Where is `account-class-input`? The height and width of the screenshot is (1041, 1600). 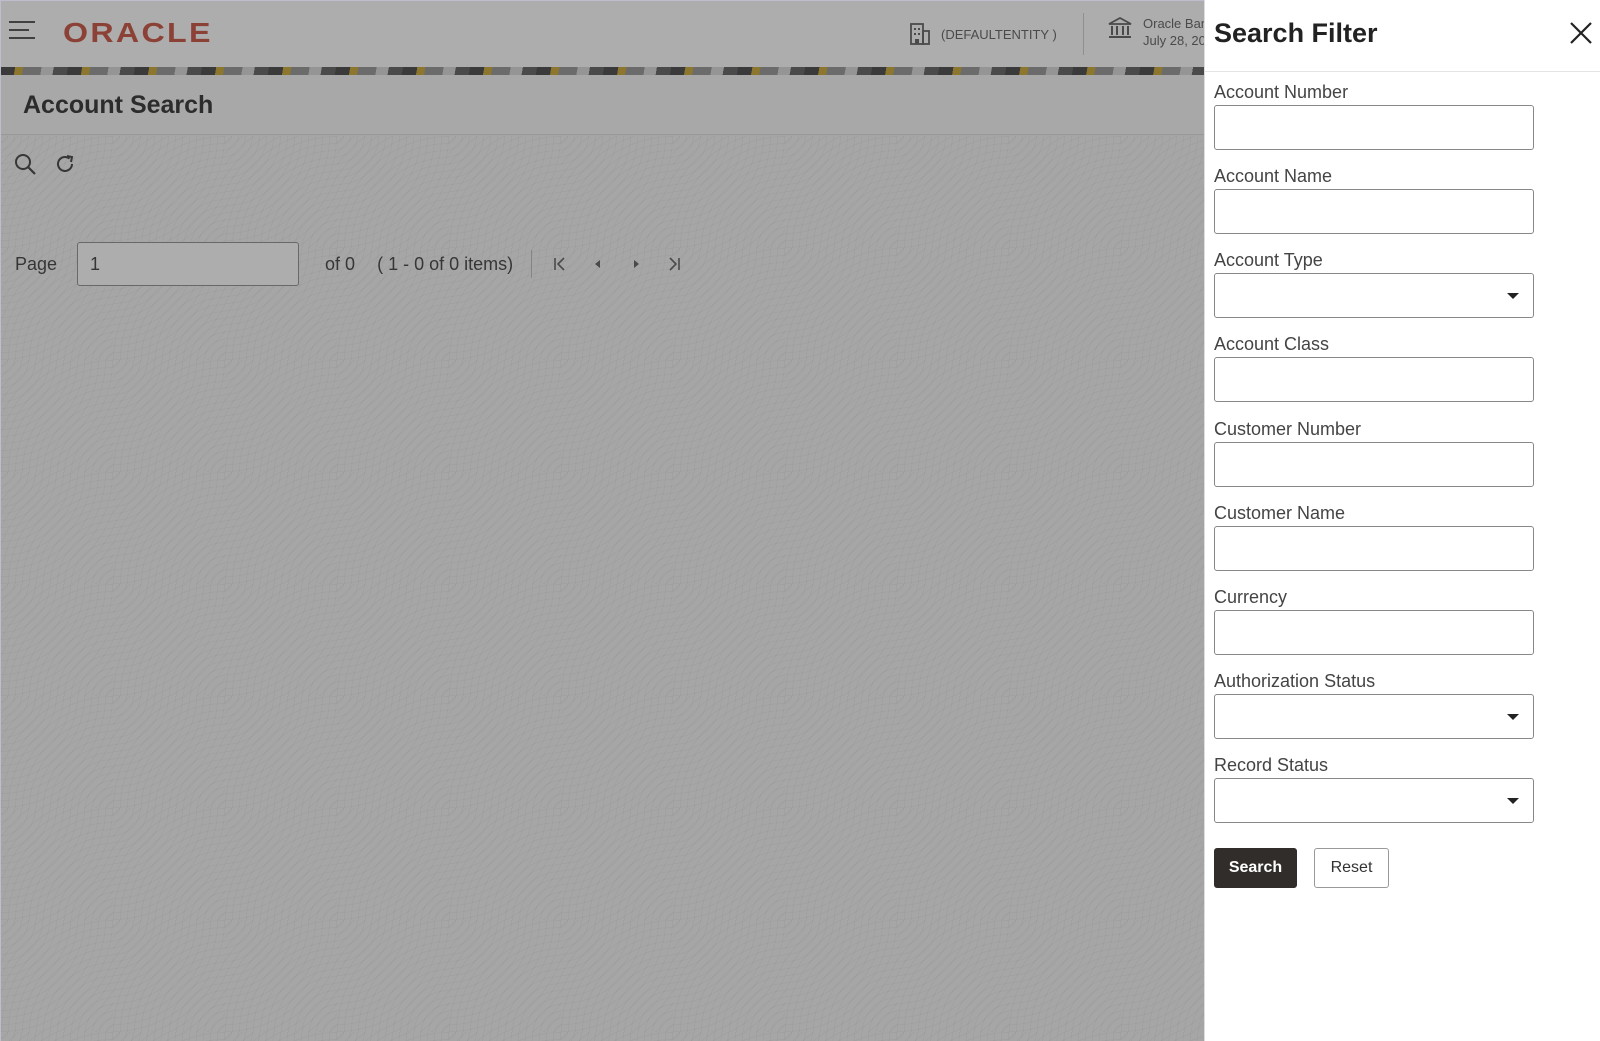
account-class-input is located at coordinates (1374, 379).